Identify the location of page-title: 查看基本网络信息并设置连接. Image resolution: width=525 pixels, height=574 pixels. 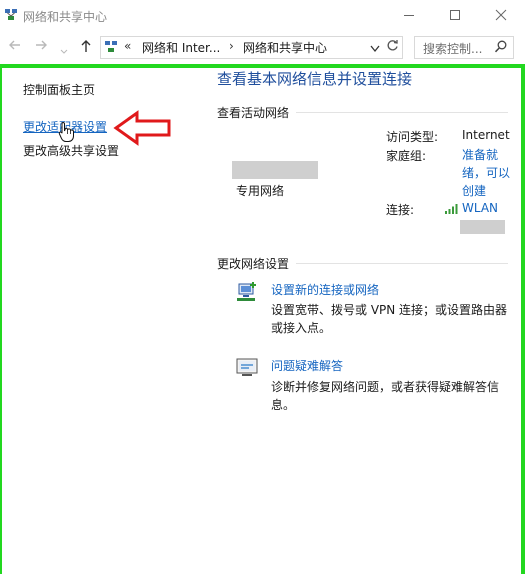
(315, 79).